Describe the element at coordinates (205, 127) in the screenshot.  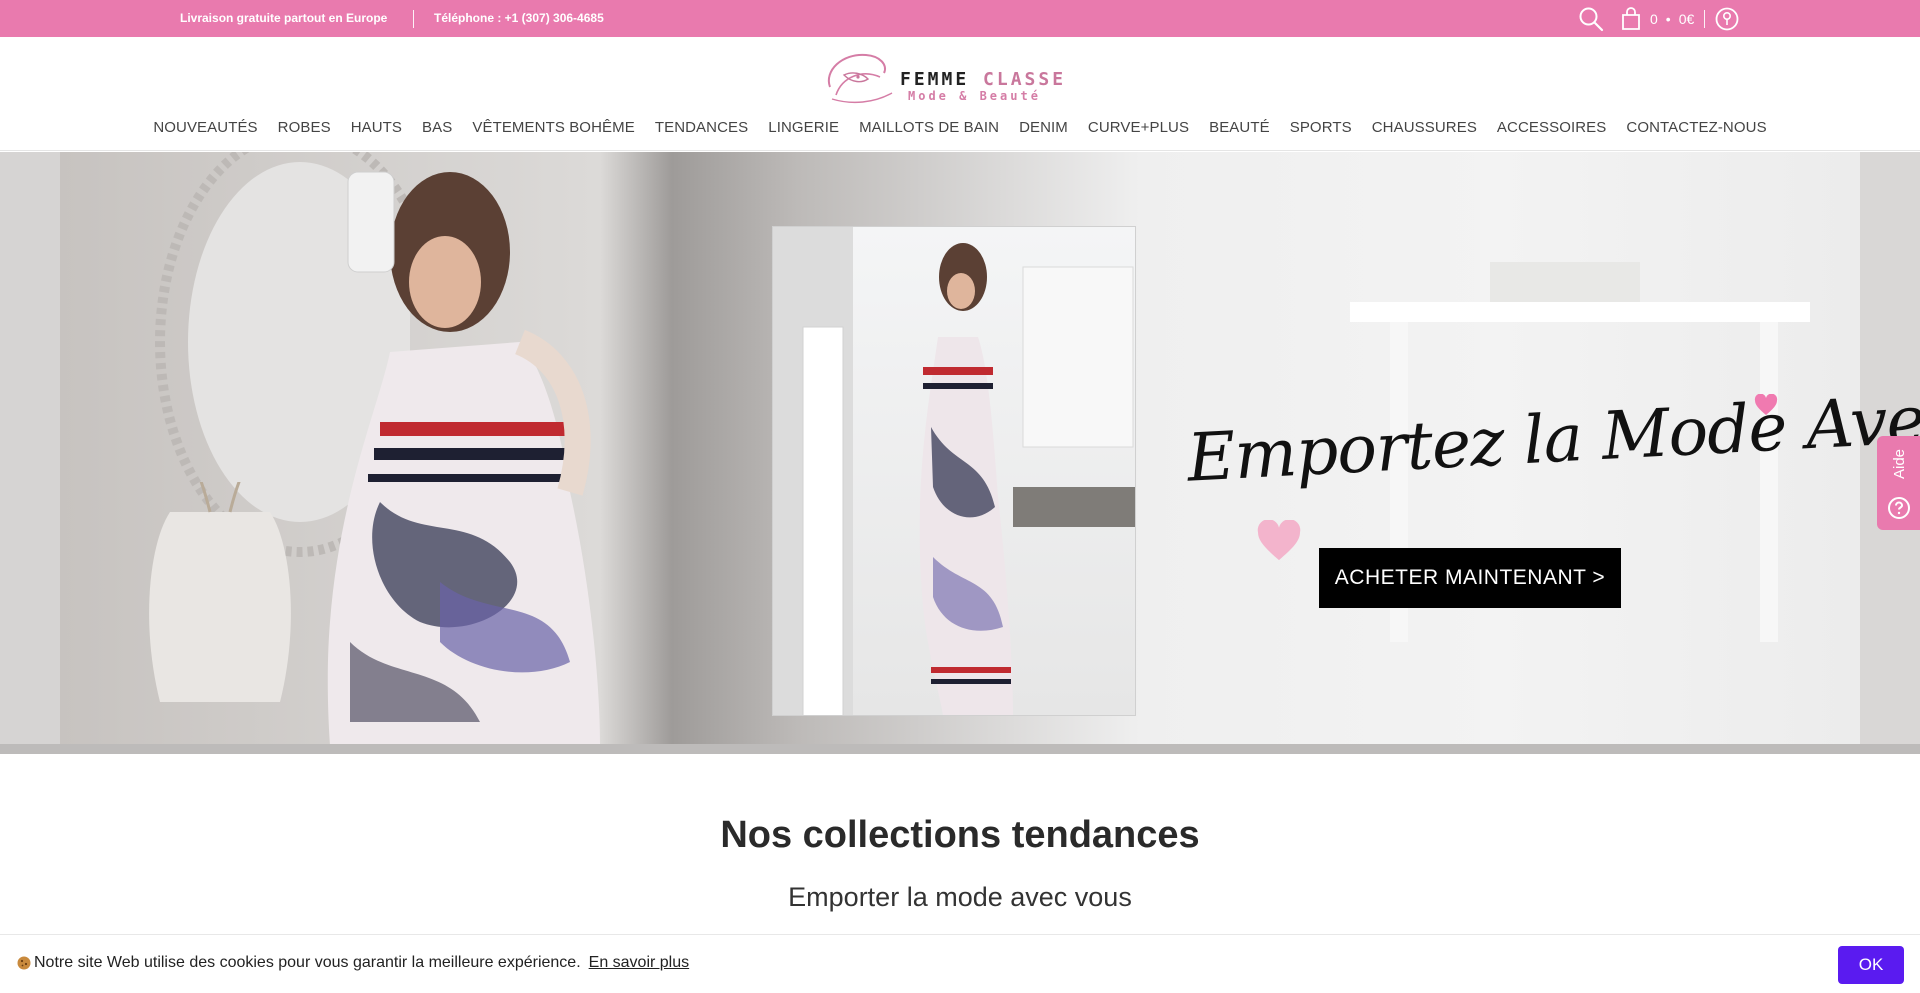
I see `nav-item-nouveautes: NOUVEAUTÉS` at that location.